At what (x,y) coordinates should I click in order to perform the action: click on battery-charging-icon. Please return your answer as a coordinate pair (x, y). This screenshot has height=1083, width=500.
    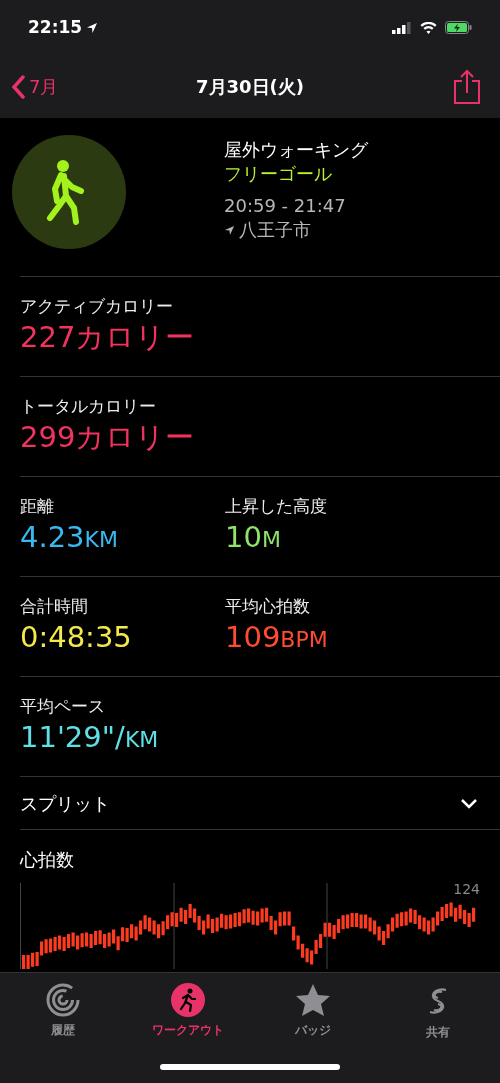
    Looking at the image, I should click on (458, 27).